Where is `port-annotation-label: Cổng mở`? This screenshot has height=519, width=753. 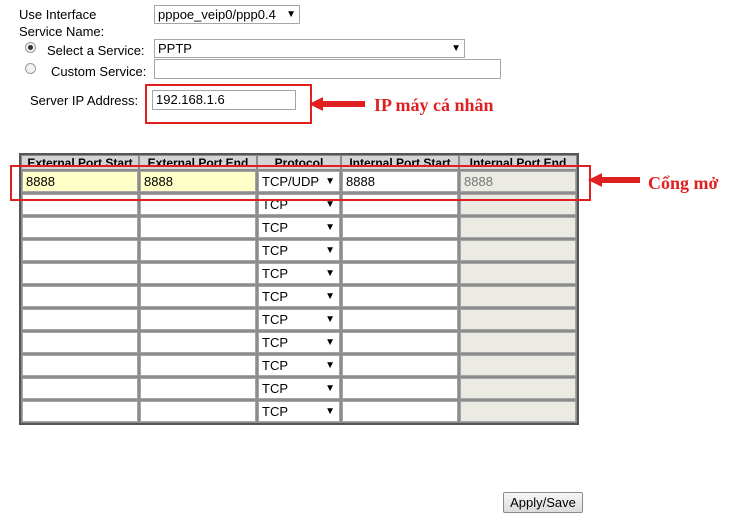 port-annotation-label: Cổng mở is located at coordinates (683, 183).